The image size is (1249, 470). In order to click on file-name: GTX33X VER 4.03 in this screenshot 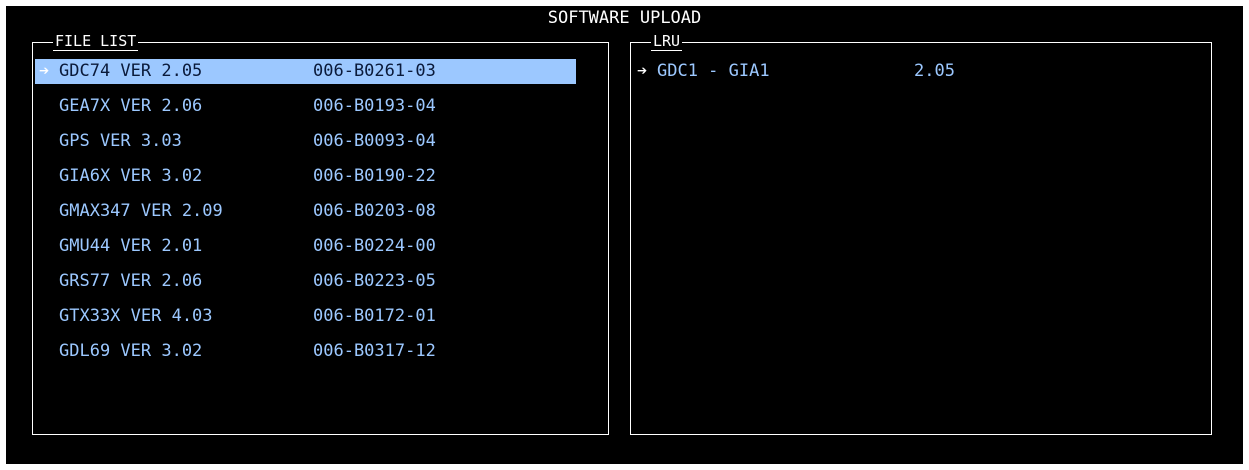, I will do `click(136, 316)`.